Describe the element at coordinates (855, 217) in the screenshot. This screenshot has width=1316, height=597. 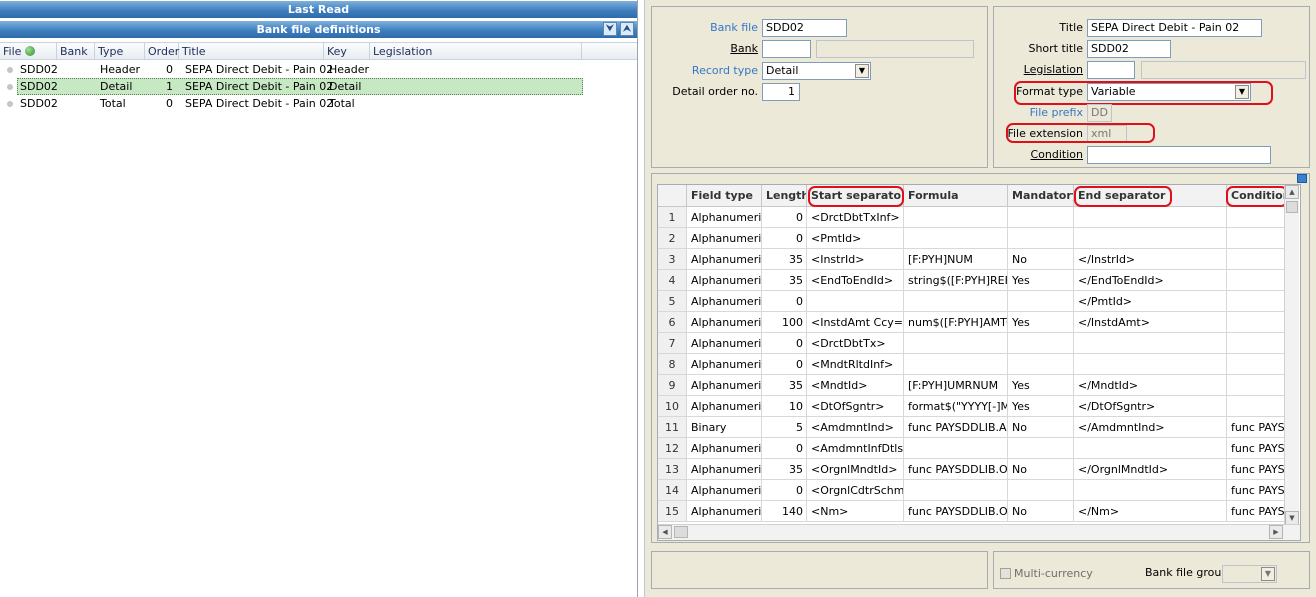
I see `cell-start-separator: <DrctDbtTxInf>` at that location.